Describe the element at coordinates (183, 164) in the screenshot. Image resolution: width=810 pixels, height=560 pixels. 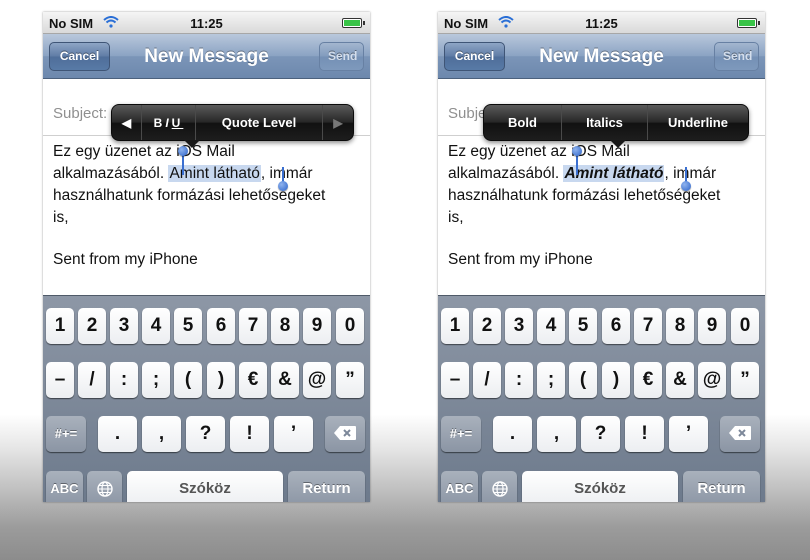
I see `selection-start-stem` at that location.